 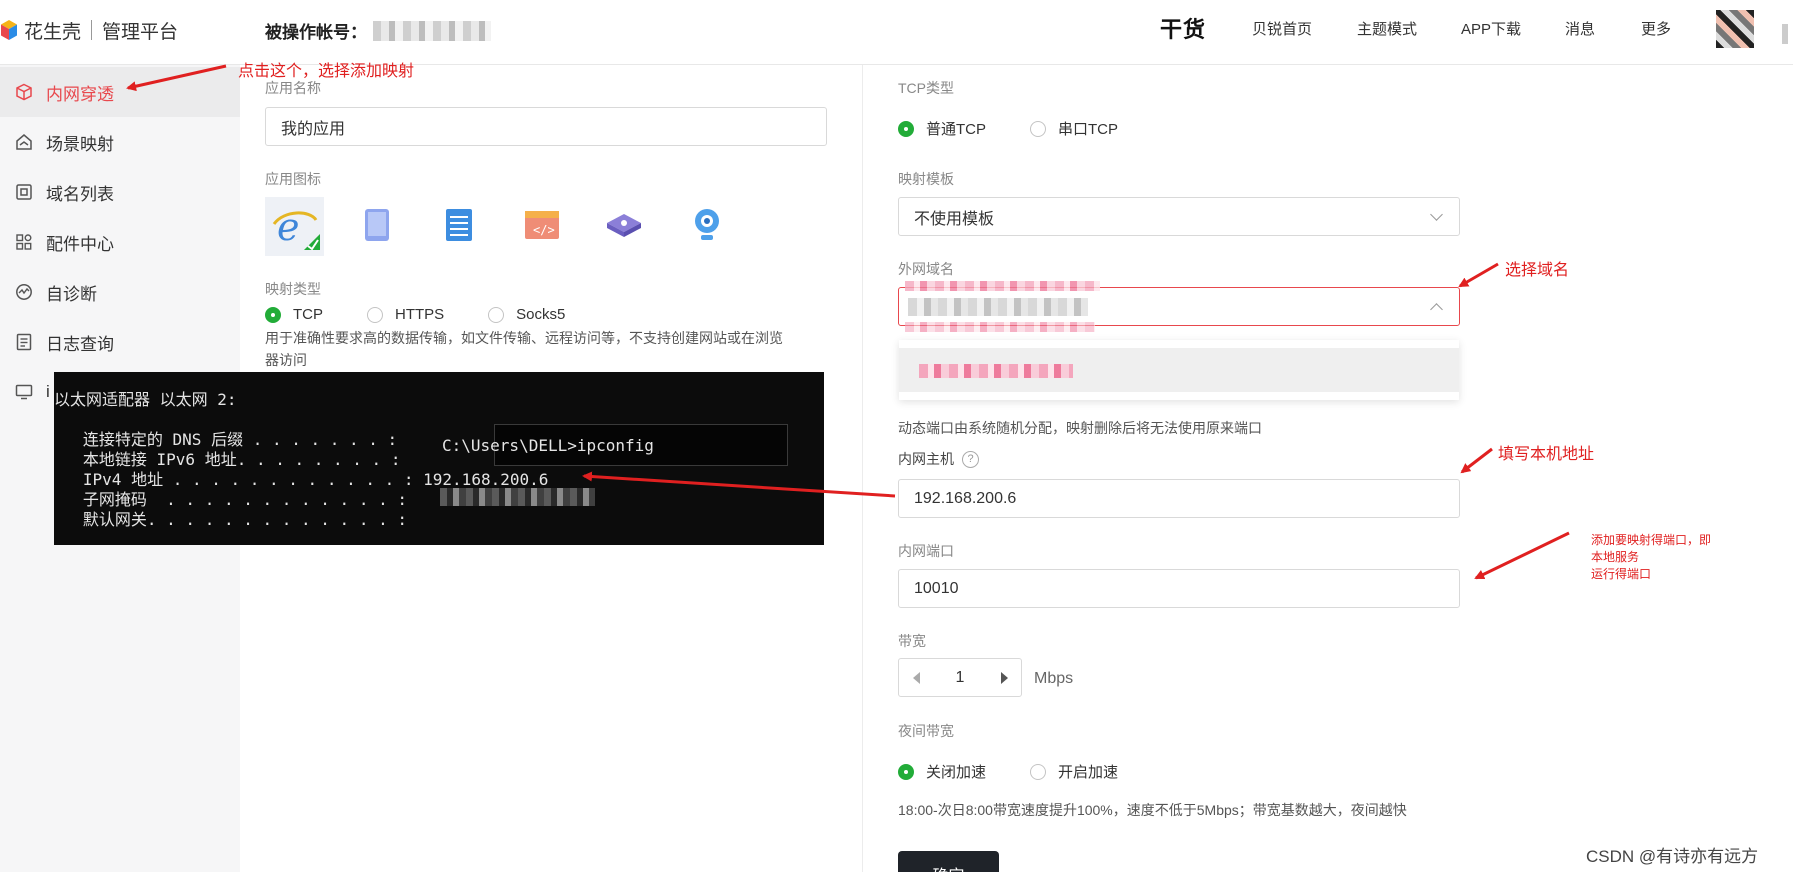 What do you see at coordinates (459, 225) in the screenshot?
I see `app-icon-option-server` at bounding box center [459, 225].